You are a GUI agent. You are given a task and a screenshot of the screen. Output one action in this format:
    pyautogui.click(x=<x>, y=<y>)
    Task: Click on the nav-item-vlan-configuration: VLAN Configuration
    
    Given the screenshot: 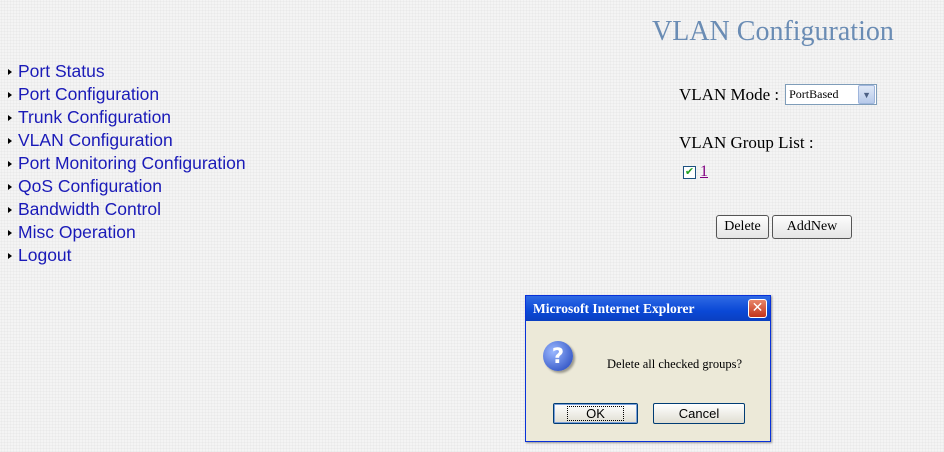 What is the action you would take?
    pyautogui.click(x=126, y=140)
    